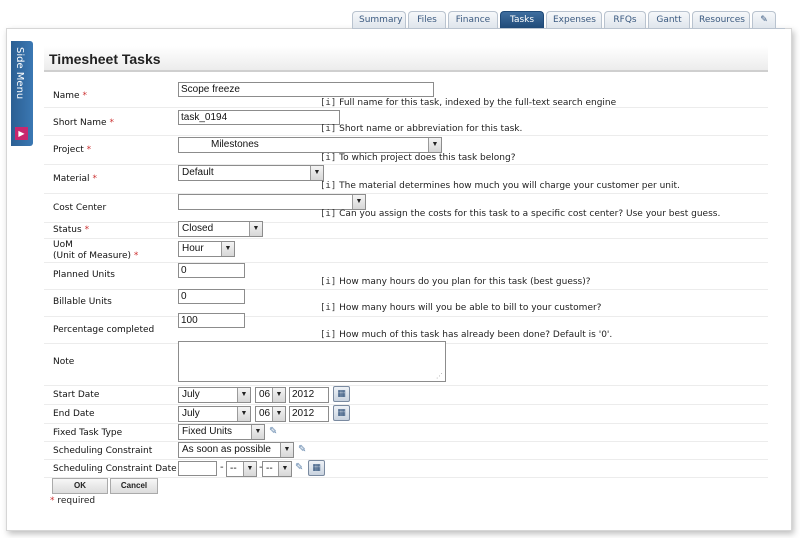 The image size is (800, 538). Describe the element at coordinates (574, 19) in the screenshot. I see `tab-expenses: Expenses` at that location.